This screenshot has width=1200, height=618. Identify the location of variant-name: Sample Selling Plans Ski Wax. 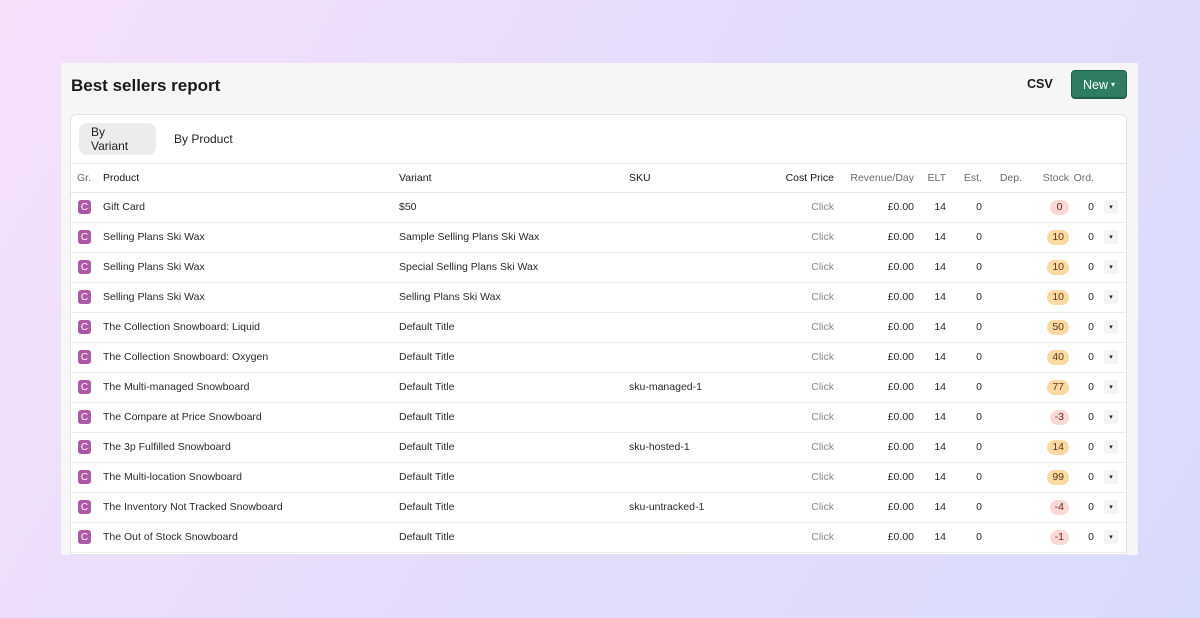
(508, 237).